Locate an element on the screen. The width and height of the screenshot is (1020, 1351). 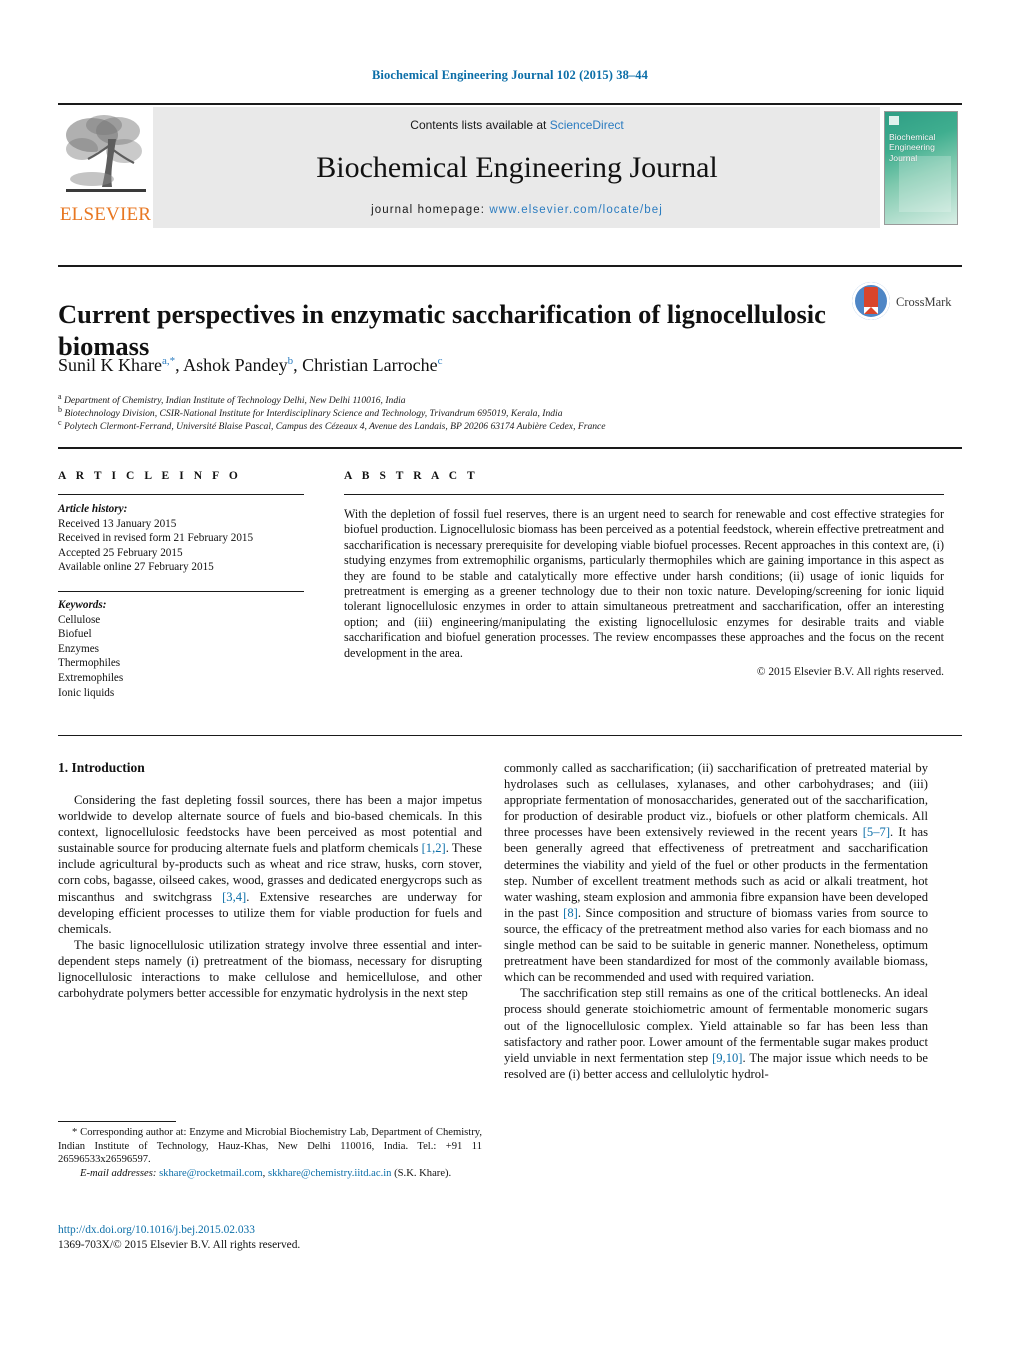
abstract-heading: A B S T R A C T is located at coordinates (411, 476).